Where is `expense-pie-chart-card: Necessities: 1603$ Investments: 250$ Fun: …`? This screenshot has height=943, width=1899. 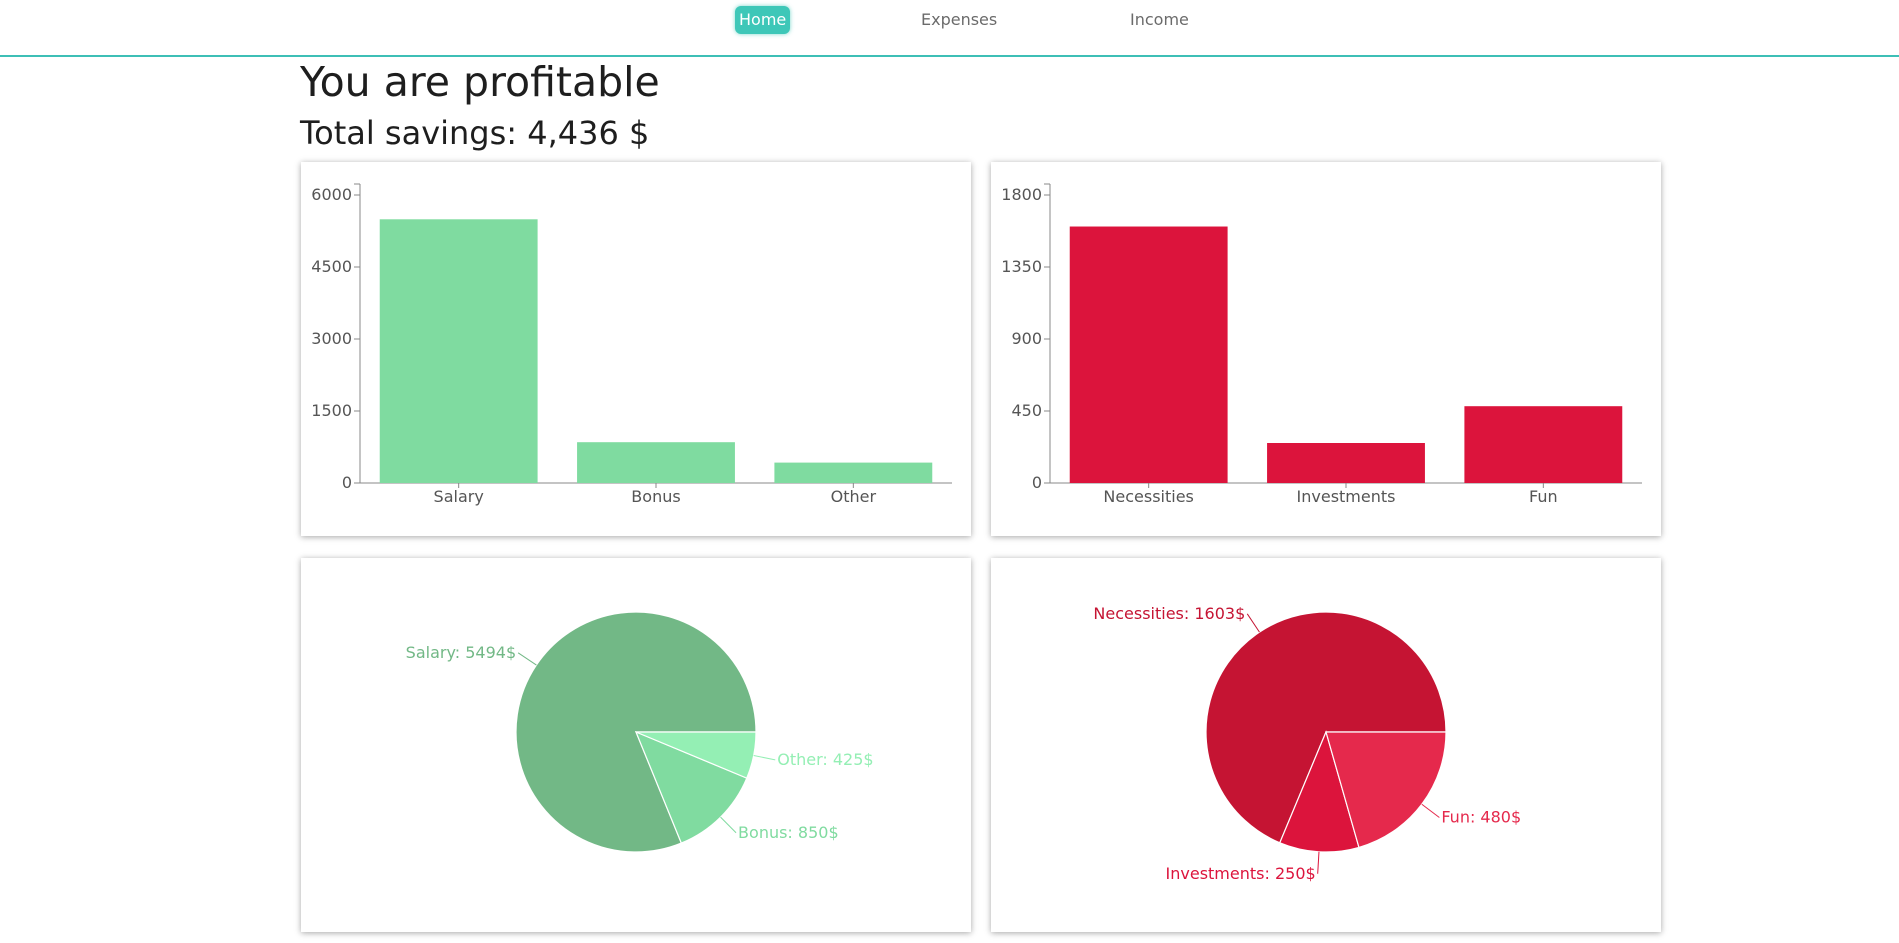
expense-pie-chart-card: Necessities: 1603$ Investments: 250$ Fun: … is located at coordinates (1326, 745).